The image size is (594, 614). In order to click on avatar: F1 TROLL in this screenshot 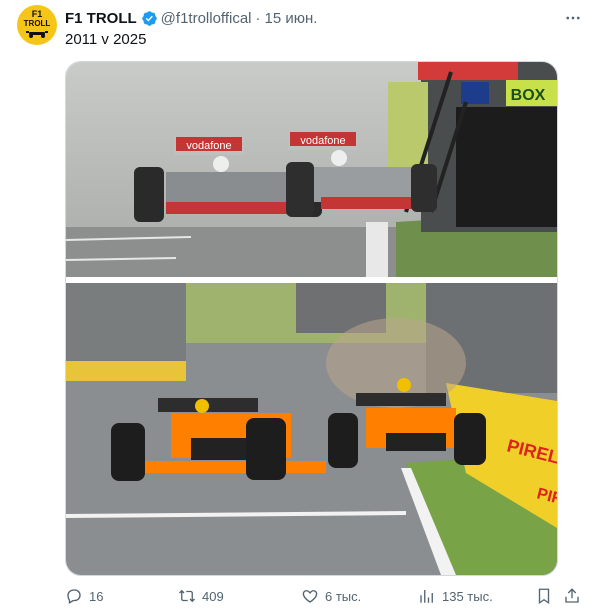, I will do `click(37, 25)`.